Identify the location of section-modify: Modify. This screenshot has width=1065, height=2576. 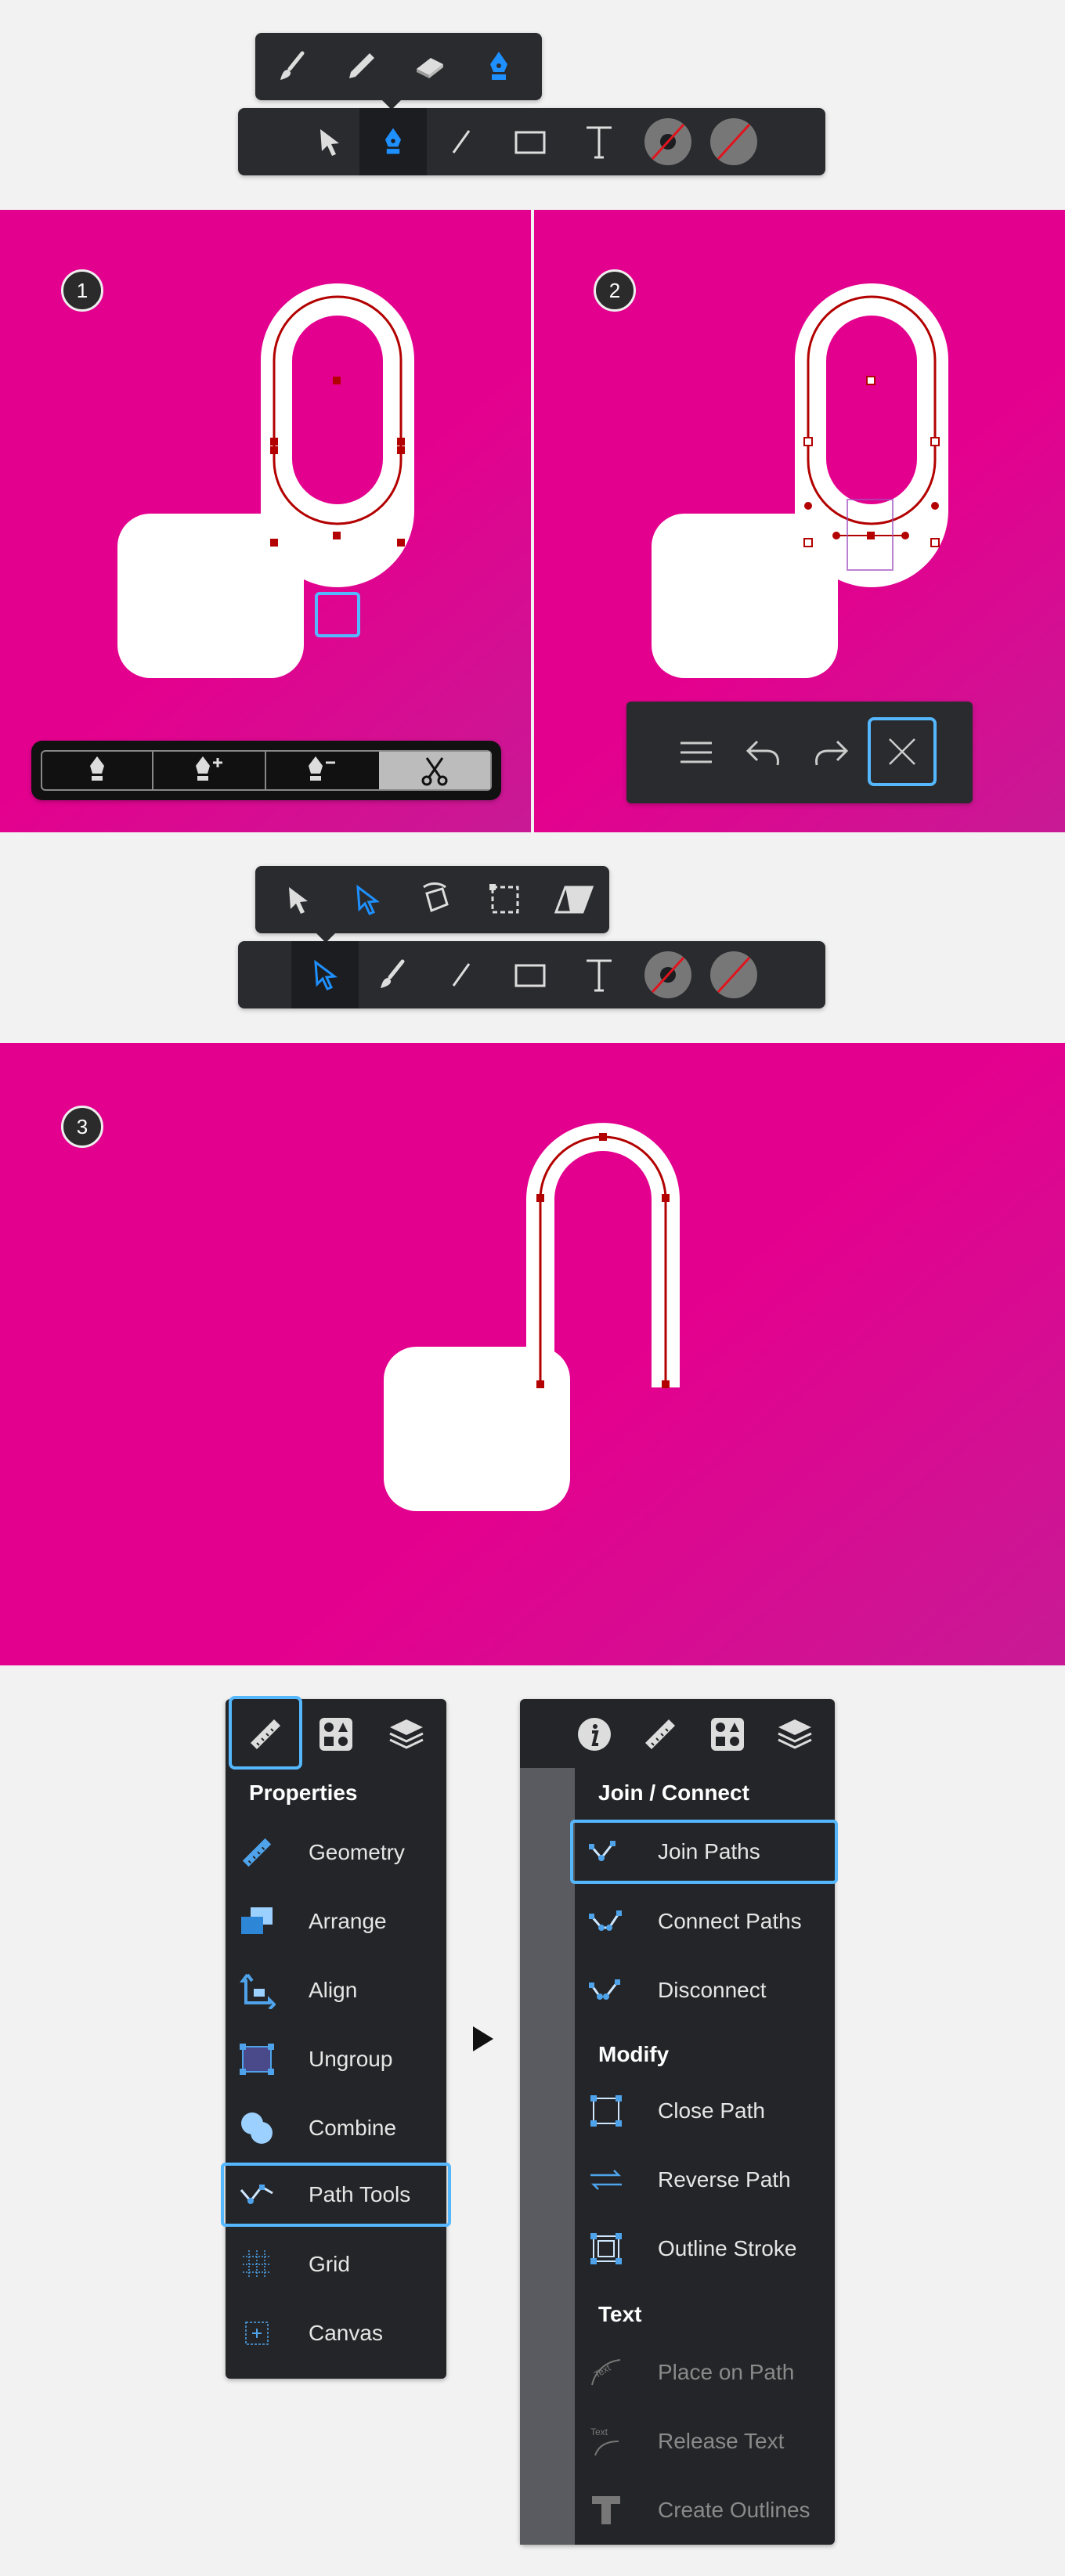
(634, 2054).